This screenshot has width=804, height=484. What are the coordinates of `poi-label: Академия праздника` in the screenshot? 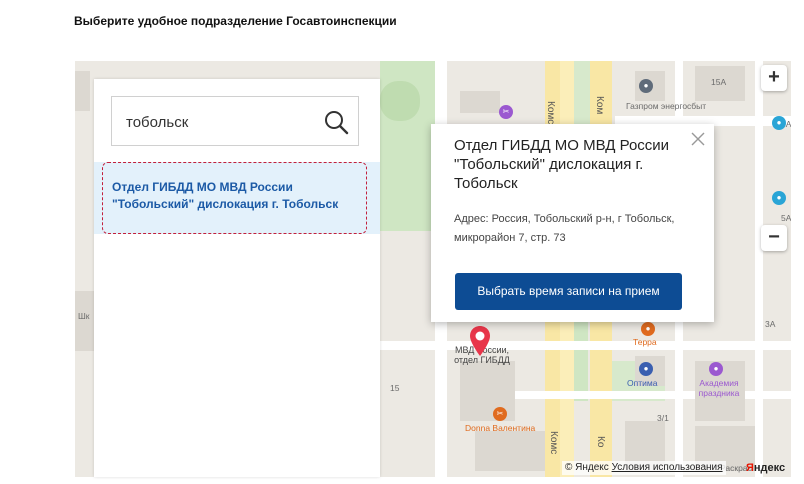 It's located at (719, 388).